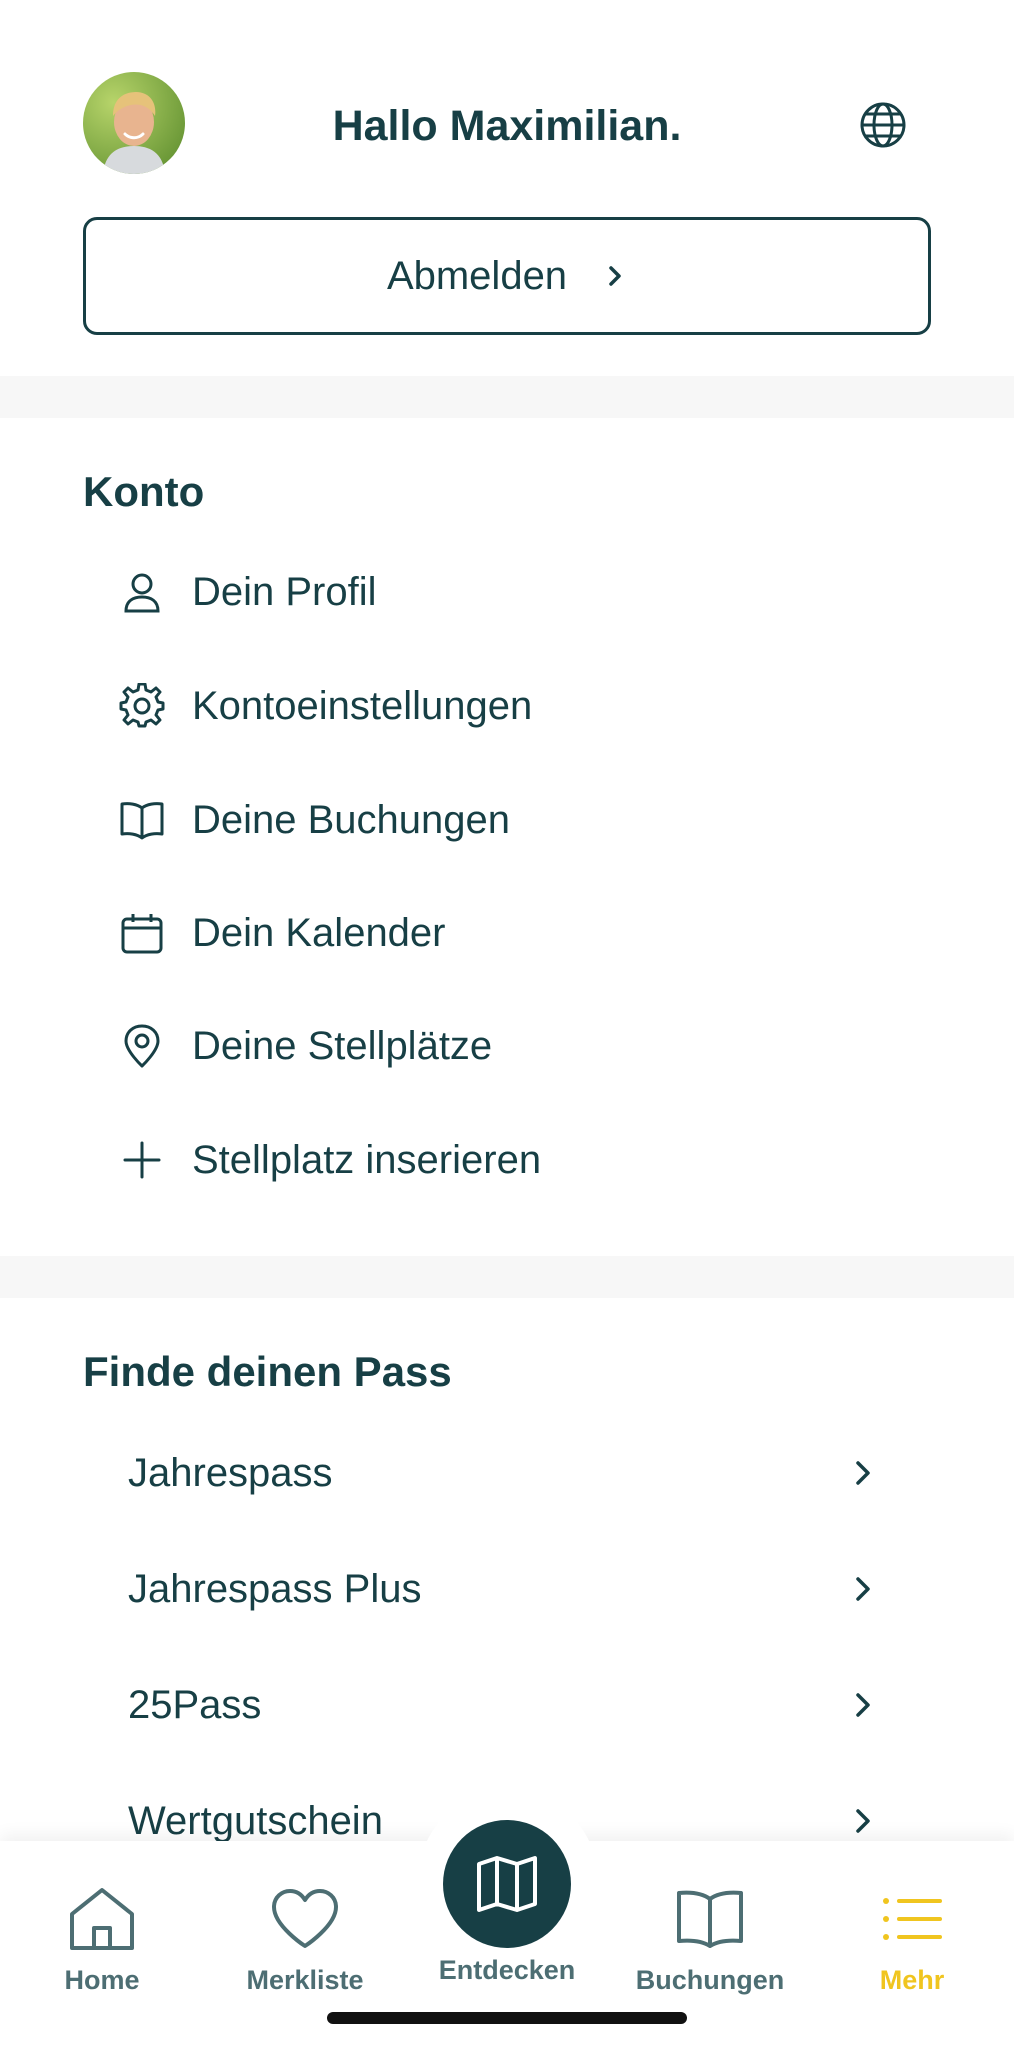 The width and height of the screenshot is (1014, 2048). I want to click on menu-item-bookings: Deine Buchungen, so click(518, 820).